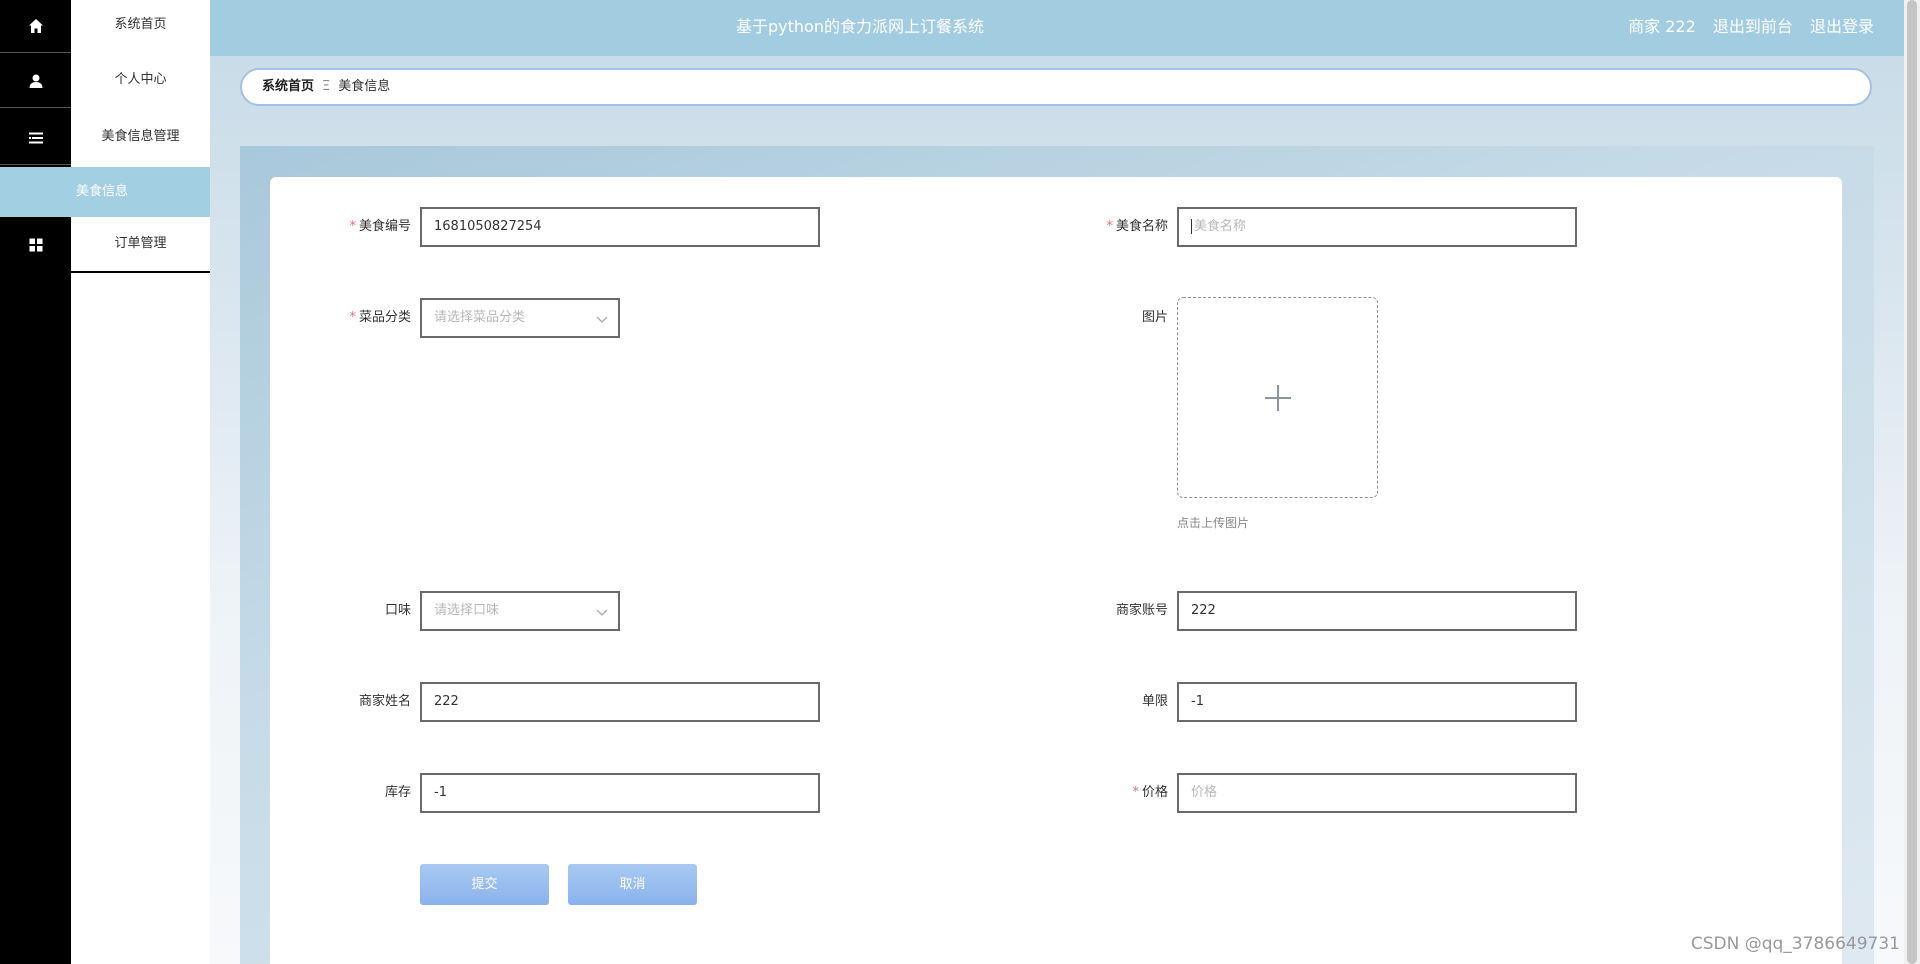 The image size is (1920, 964). What do you see at coordinates (1056, 87) in the screenshot?
I see `breadcrumb: 系统首页 Ξ 美食信息` at bounding box center [1056, 87].